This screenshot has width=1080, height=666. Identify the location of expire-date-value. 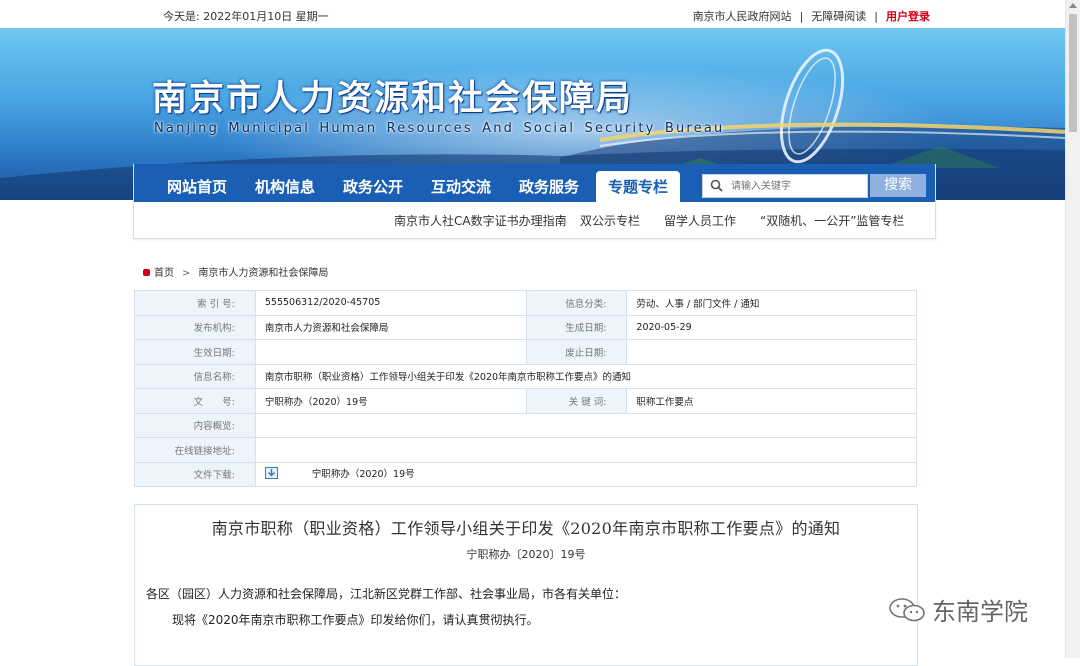
(771, 352).